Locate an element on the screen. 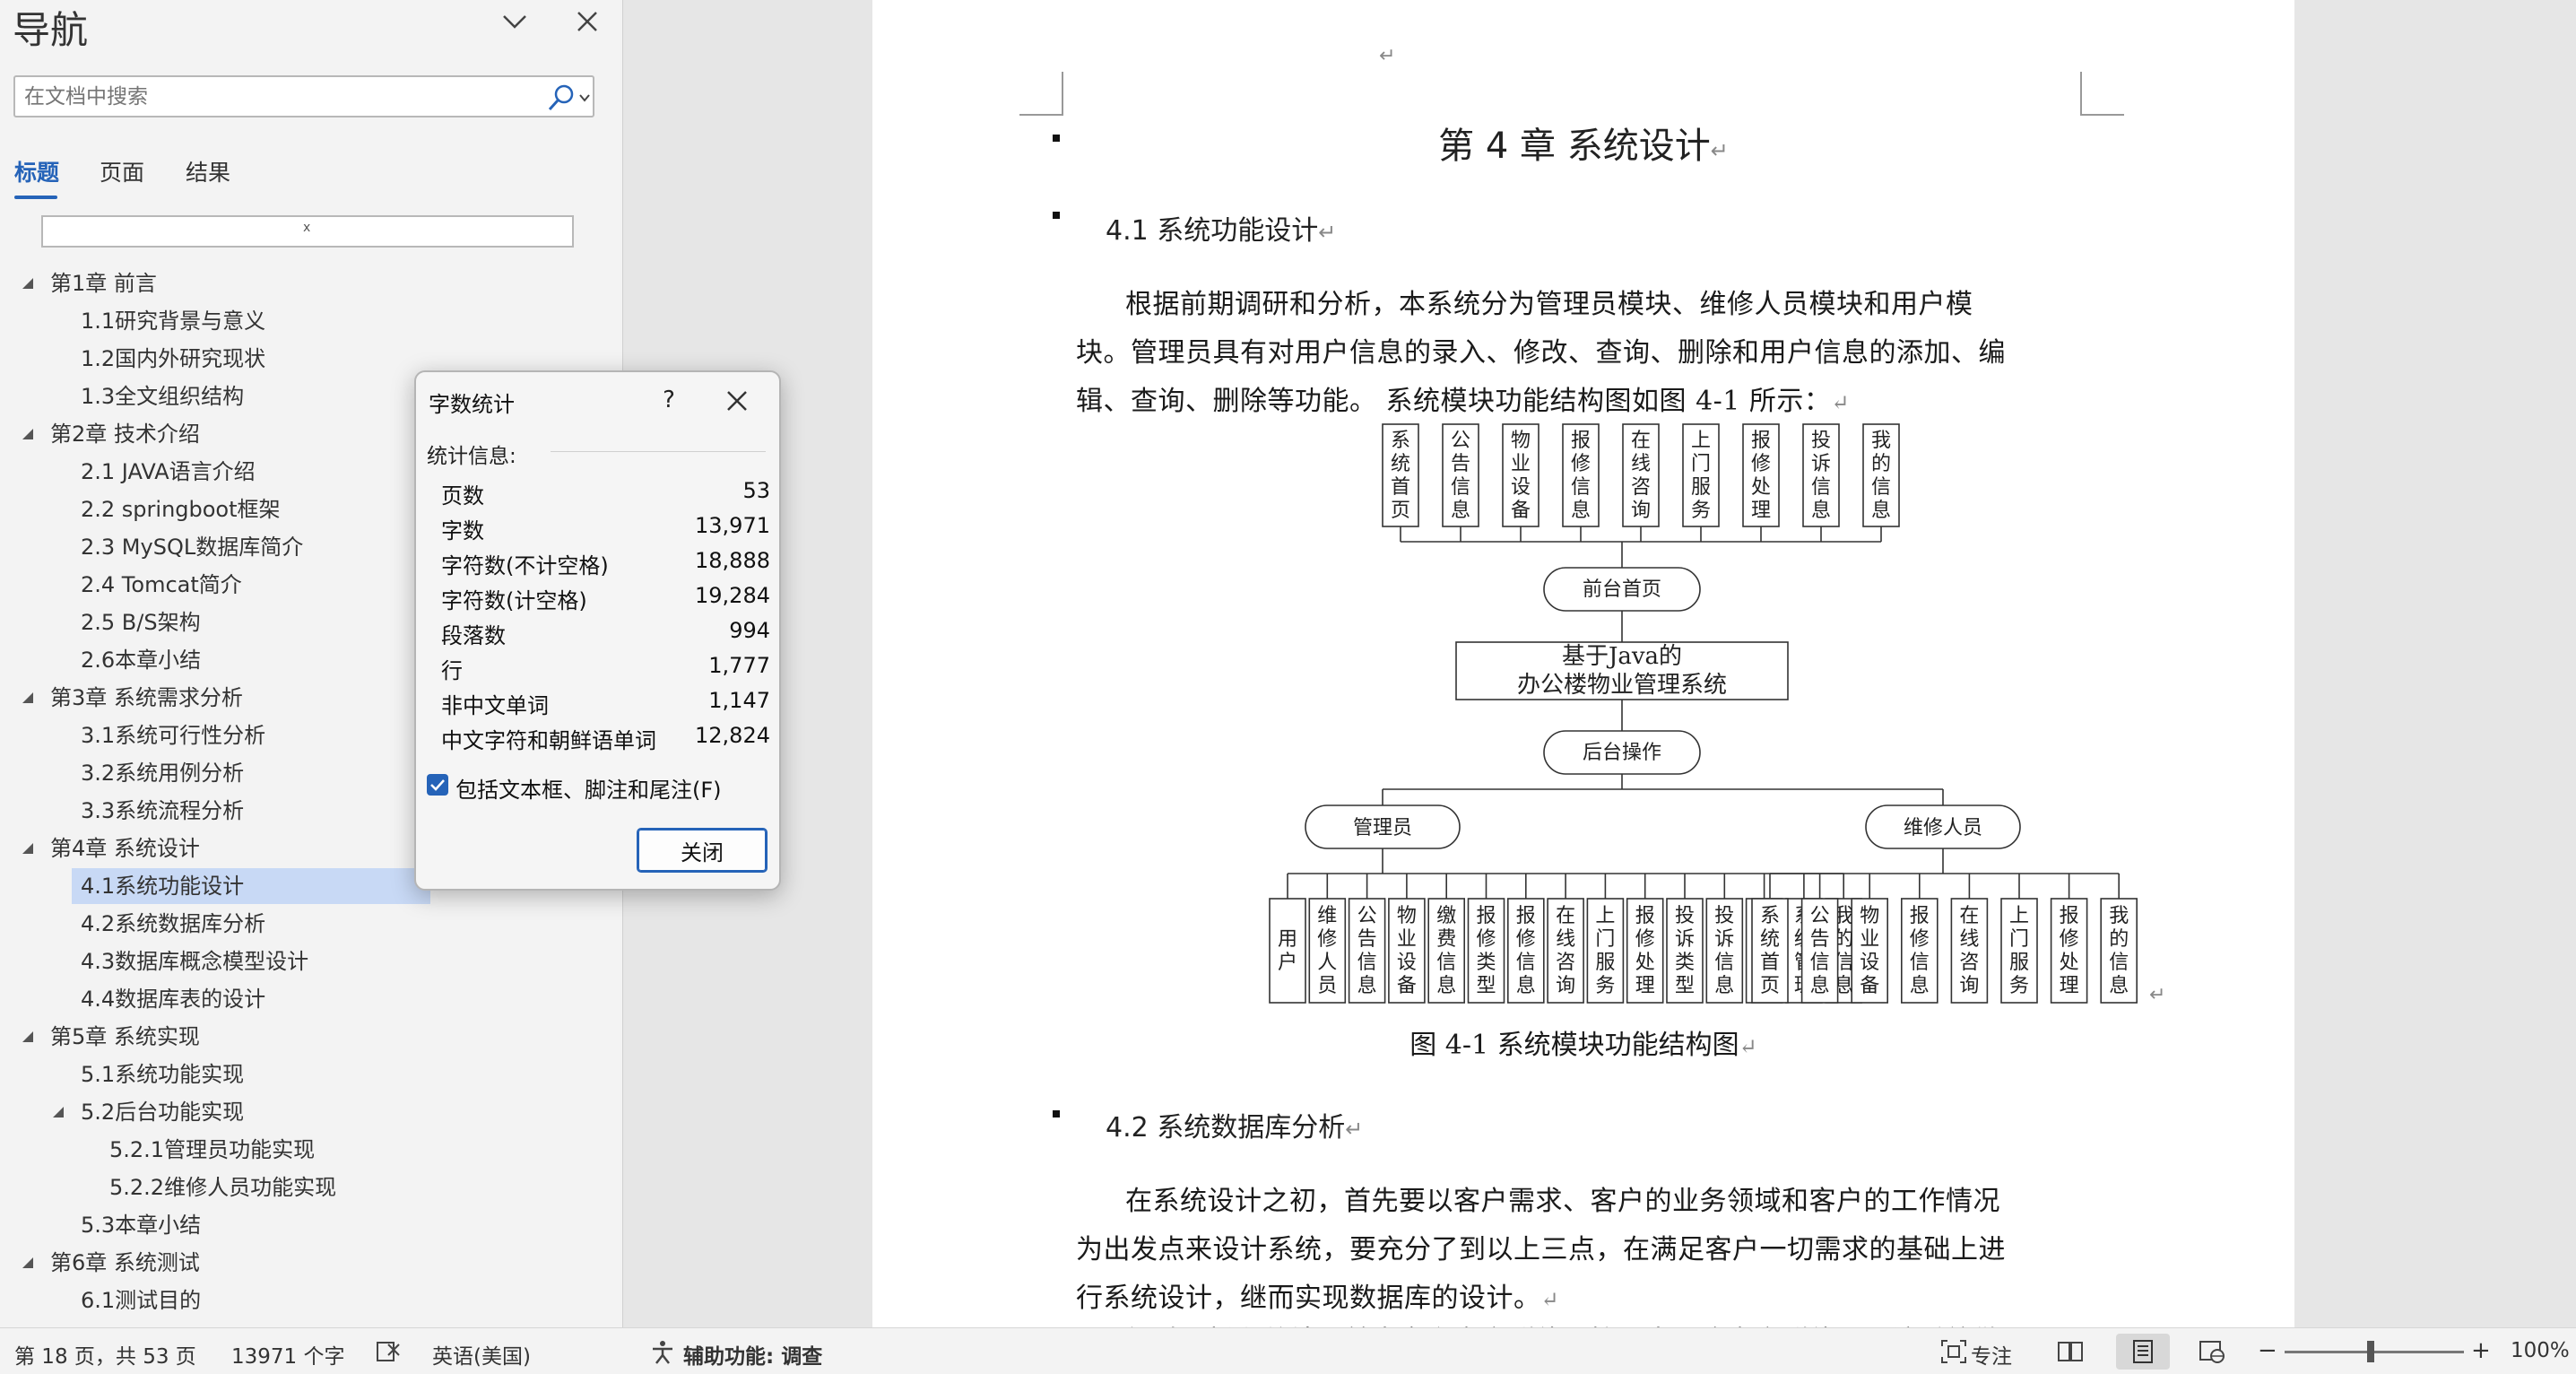  web-layout-icon is located at coordinates (2212, 1351).